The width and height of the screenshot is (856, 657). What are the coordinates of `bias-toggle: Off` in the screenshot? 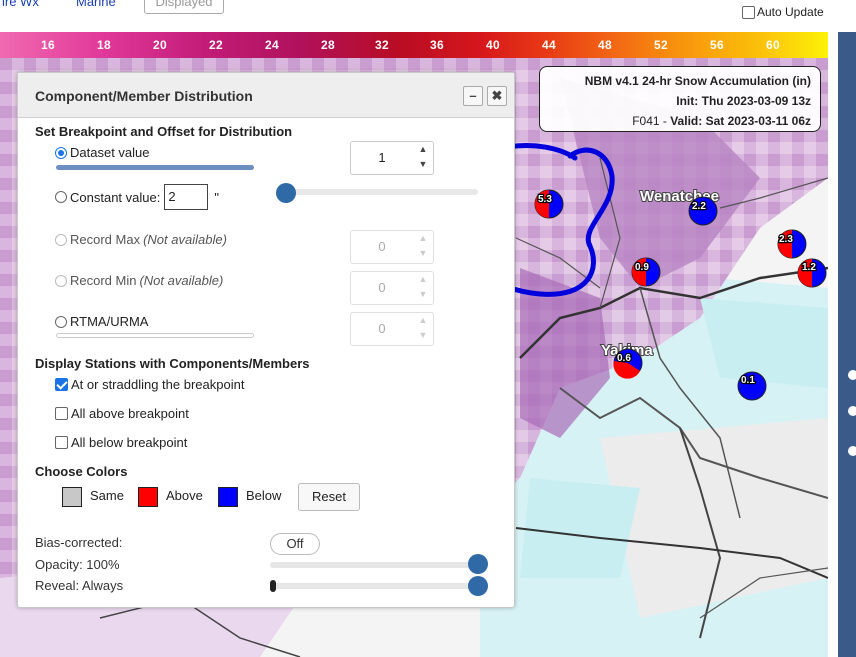 It's located at (295, 544).